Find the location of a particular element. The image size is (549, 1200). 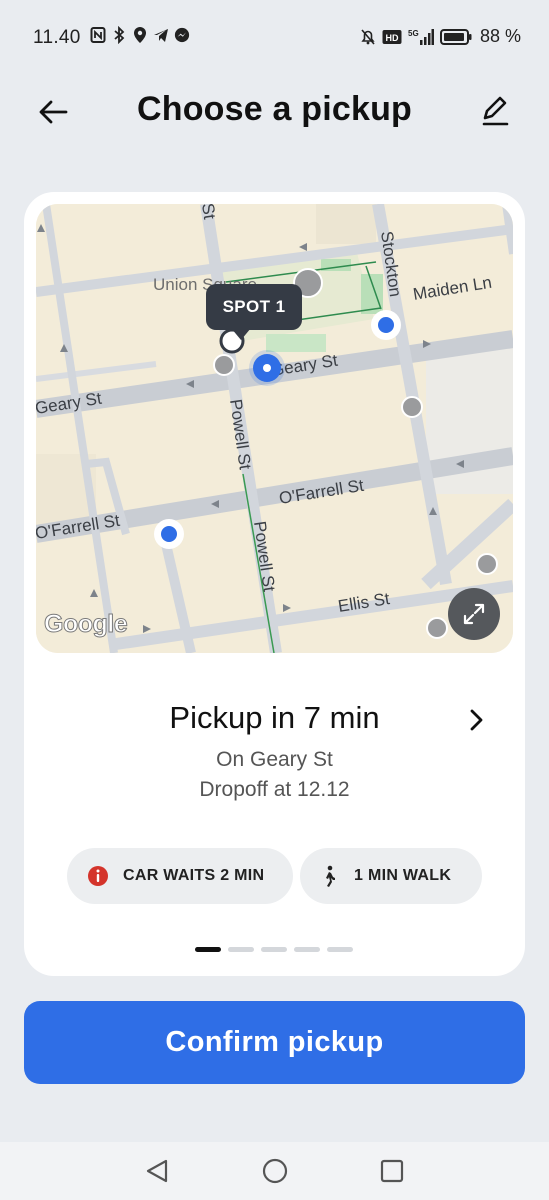

bluetooth-icon is located at coordinates (119, 35).